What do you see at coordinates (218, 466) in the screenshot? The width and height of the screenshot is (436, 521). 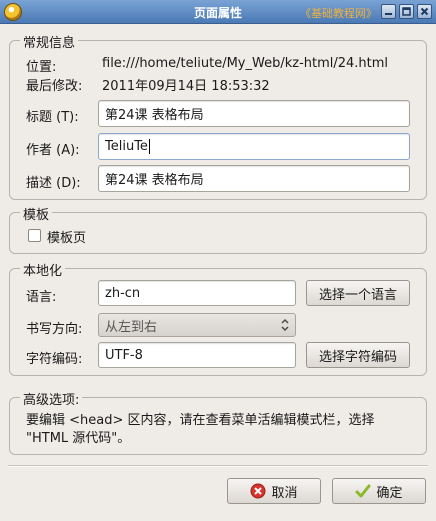 I see `footer-separator` at bounding box center [218, 466].